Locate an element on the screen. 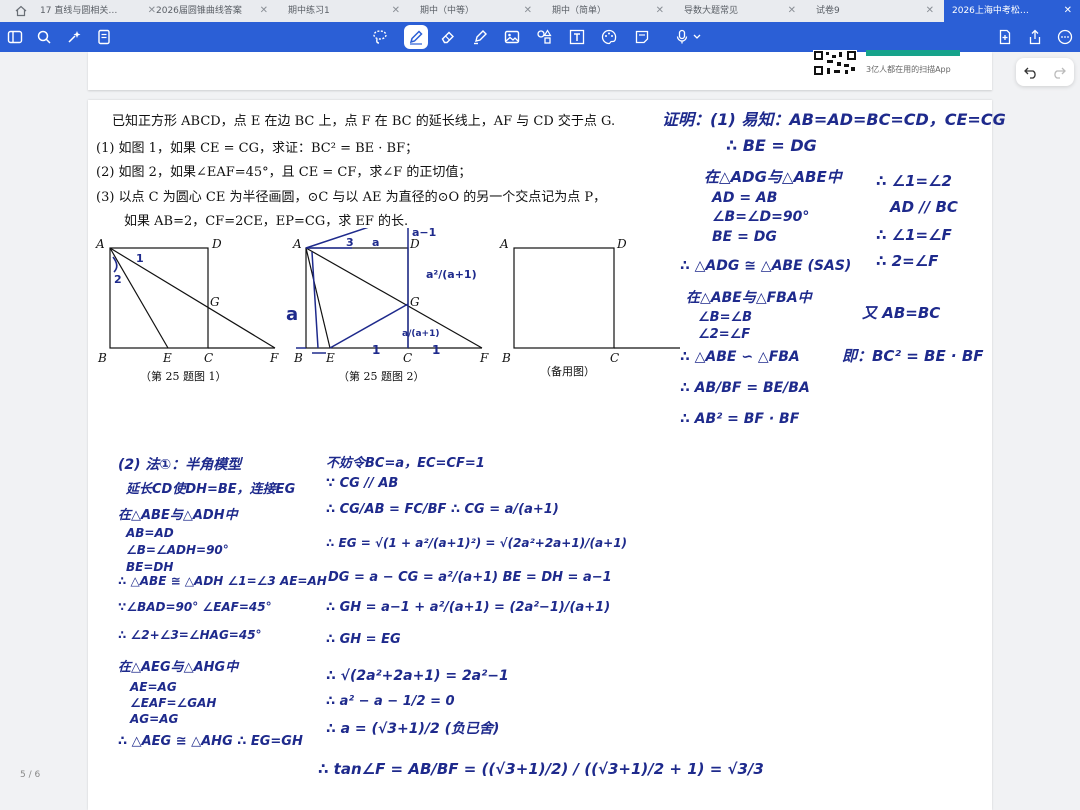  tab-2: 期中练习1 ✕ is located at coordinates (344, 11).